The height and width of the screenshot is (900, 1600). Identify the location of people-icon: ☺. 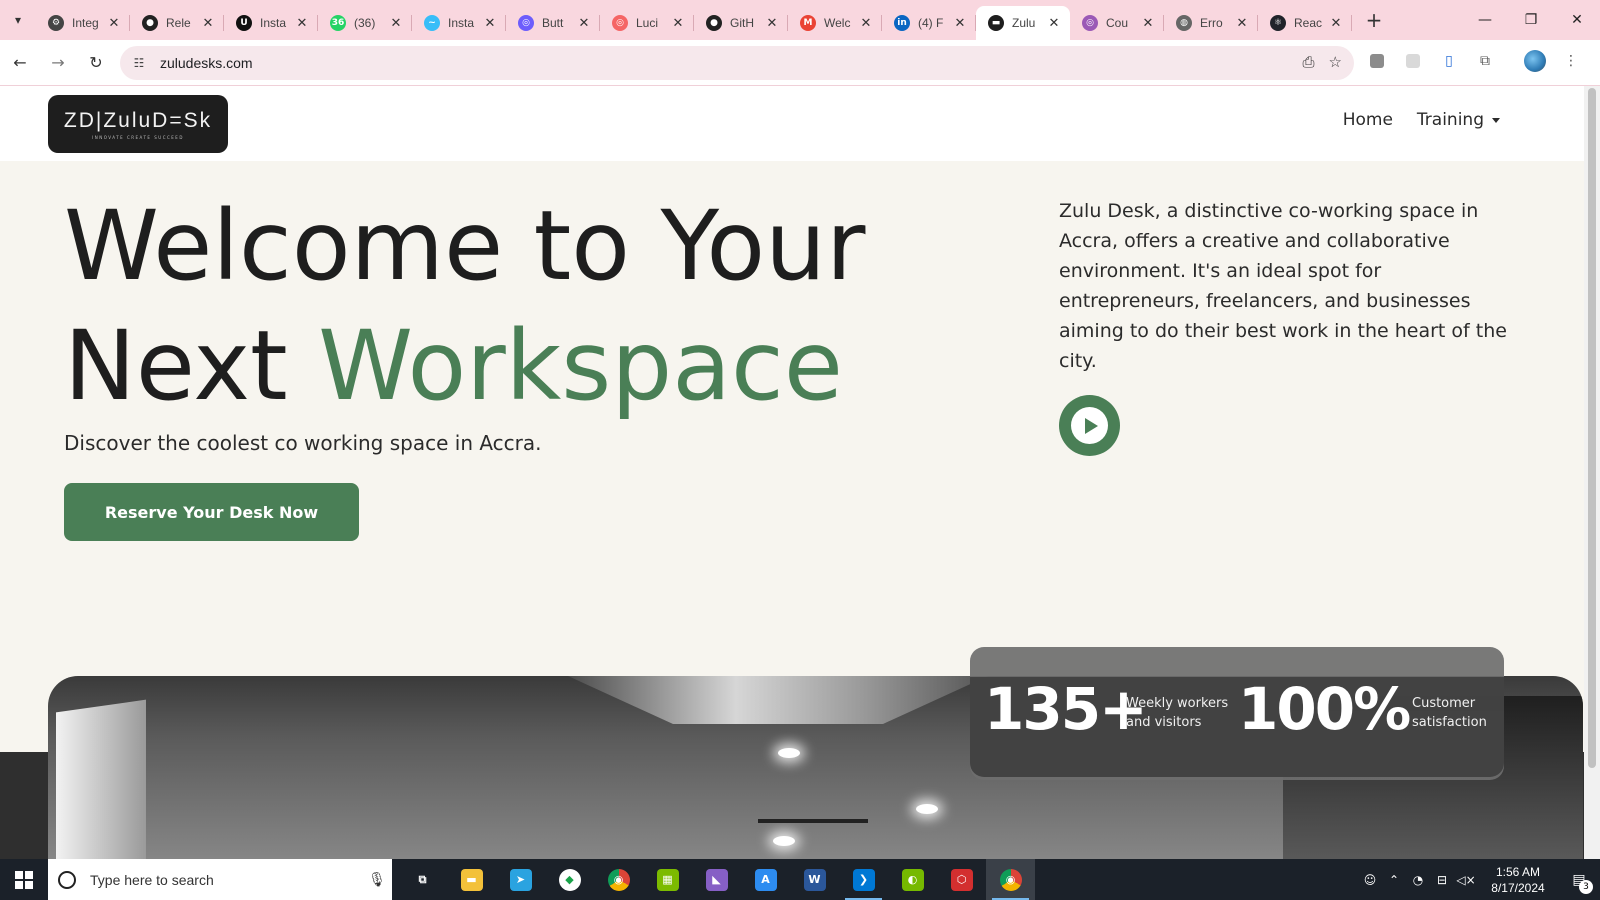
(1370, 880).